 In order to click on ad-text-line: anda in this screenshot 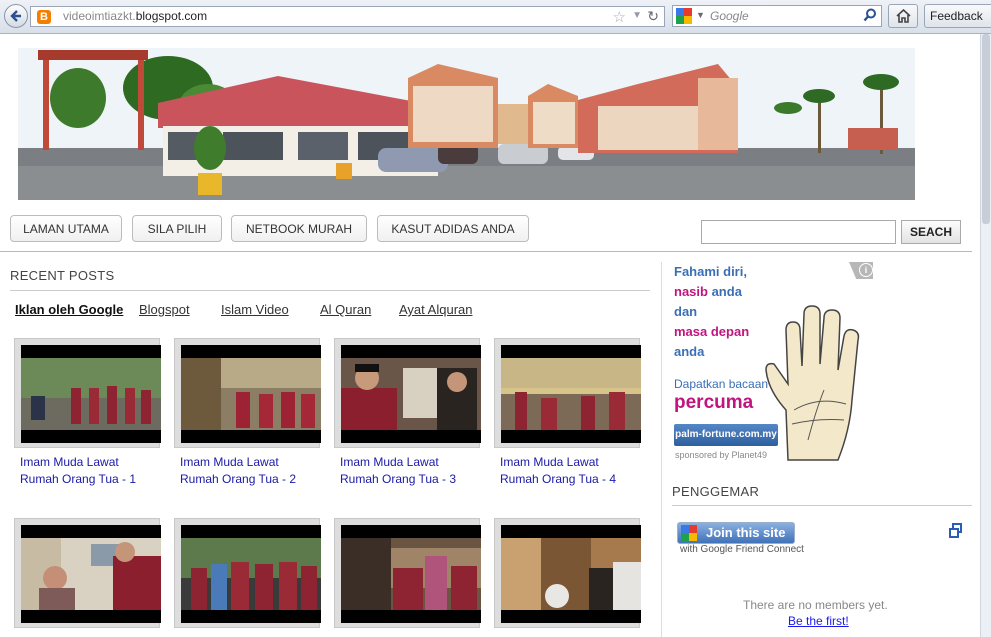, I will do `click(689, 351)`.